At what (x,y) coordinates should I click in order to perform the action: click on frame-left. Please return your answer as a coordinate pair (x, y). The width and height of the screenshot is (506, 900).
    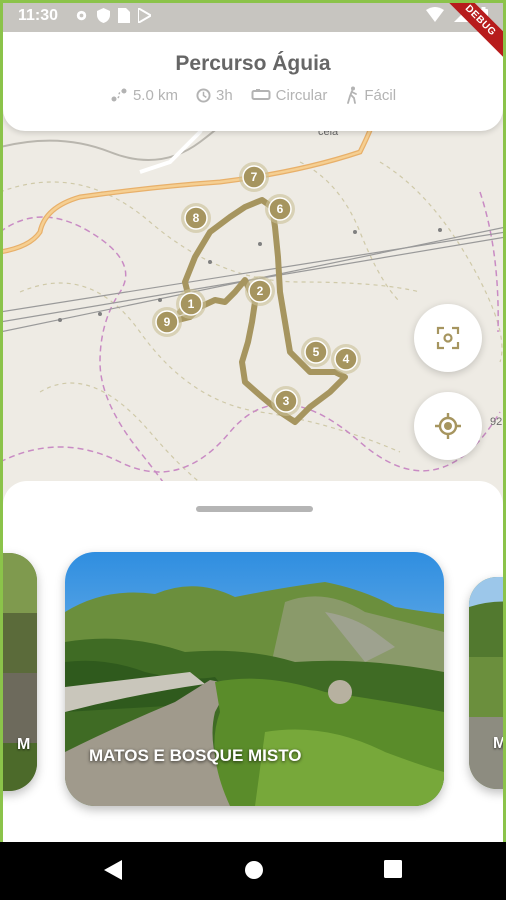
    Looking at the image, I should click on (1, 421).